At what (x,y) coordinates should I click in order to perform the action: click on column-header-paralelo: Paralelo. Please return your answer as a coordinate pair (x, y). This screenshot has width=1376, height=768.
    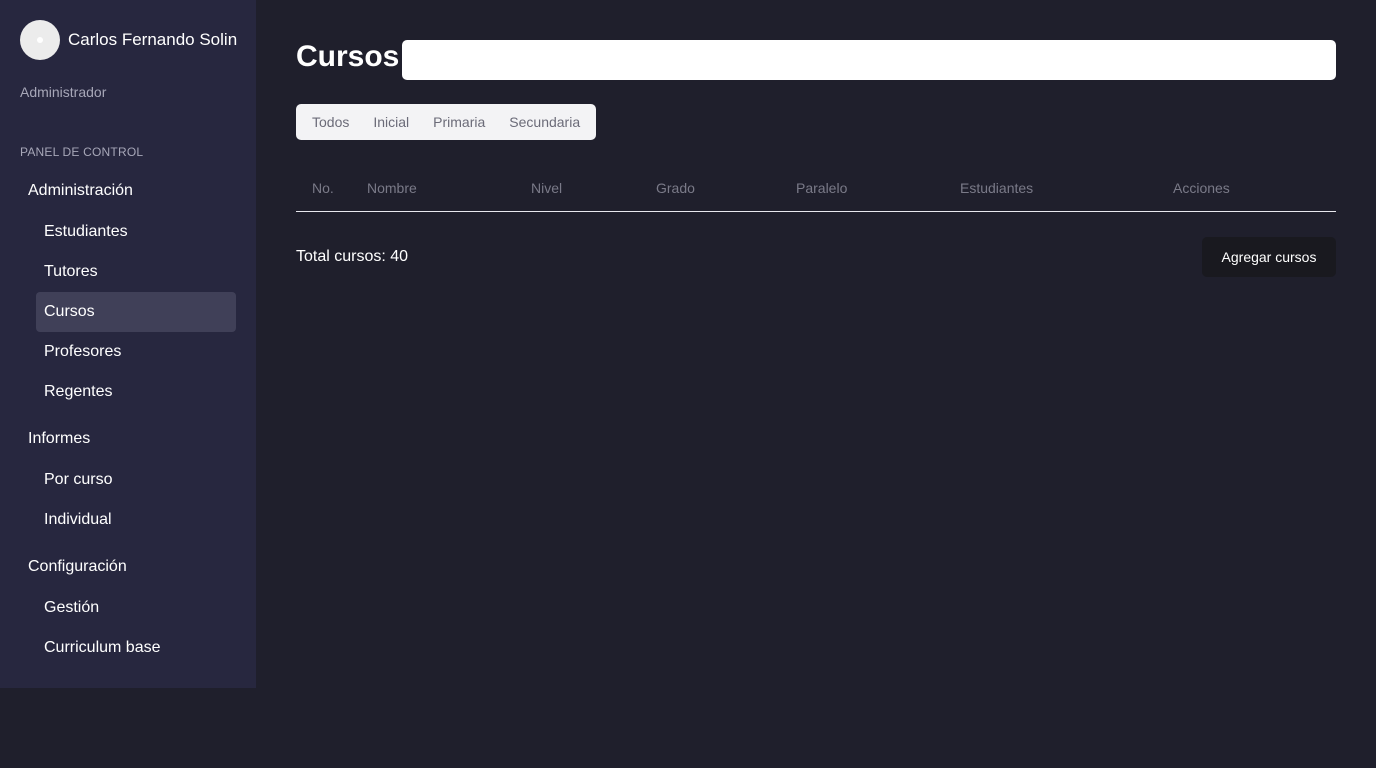
    Looking at the image, I should click on (822, 188).